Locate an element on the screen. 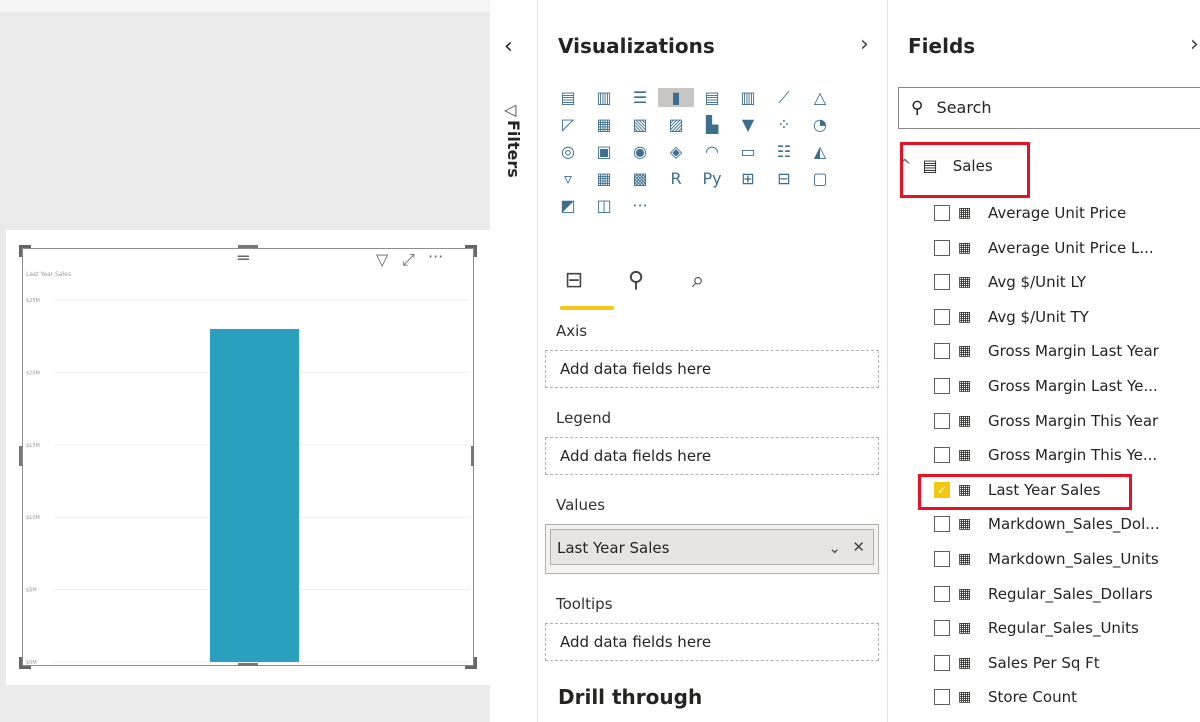  scatter-chart-icon: ⁘ is located at coordinates (784, 124).